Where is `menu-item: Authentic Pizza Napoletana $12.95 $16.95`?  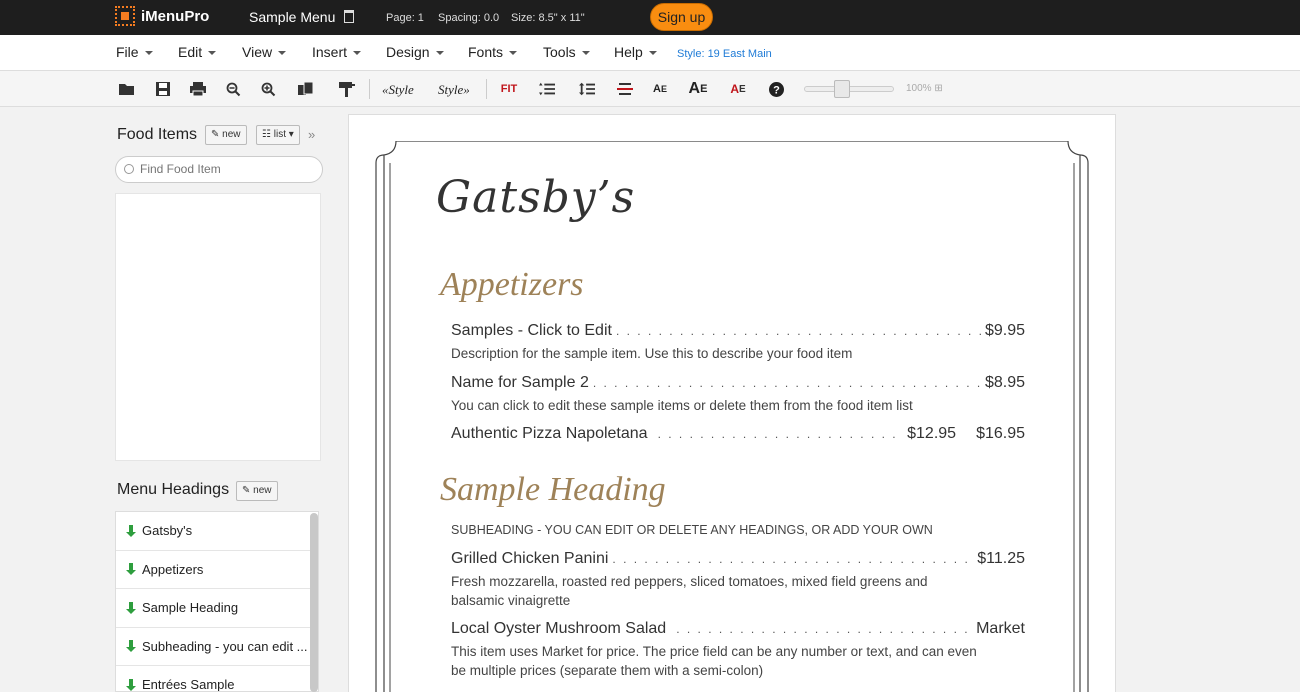
menu-item: Authentic Pizza Napoletana $12.95 $16.95 is located at coordinates (738, 434).